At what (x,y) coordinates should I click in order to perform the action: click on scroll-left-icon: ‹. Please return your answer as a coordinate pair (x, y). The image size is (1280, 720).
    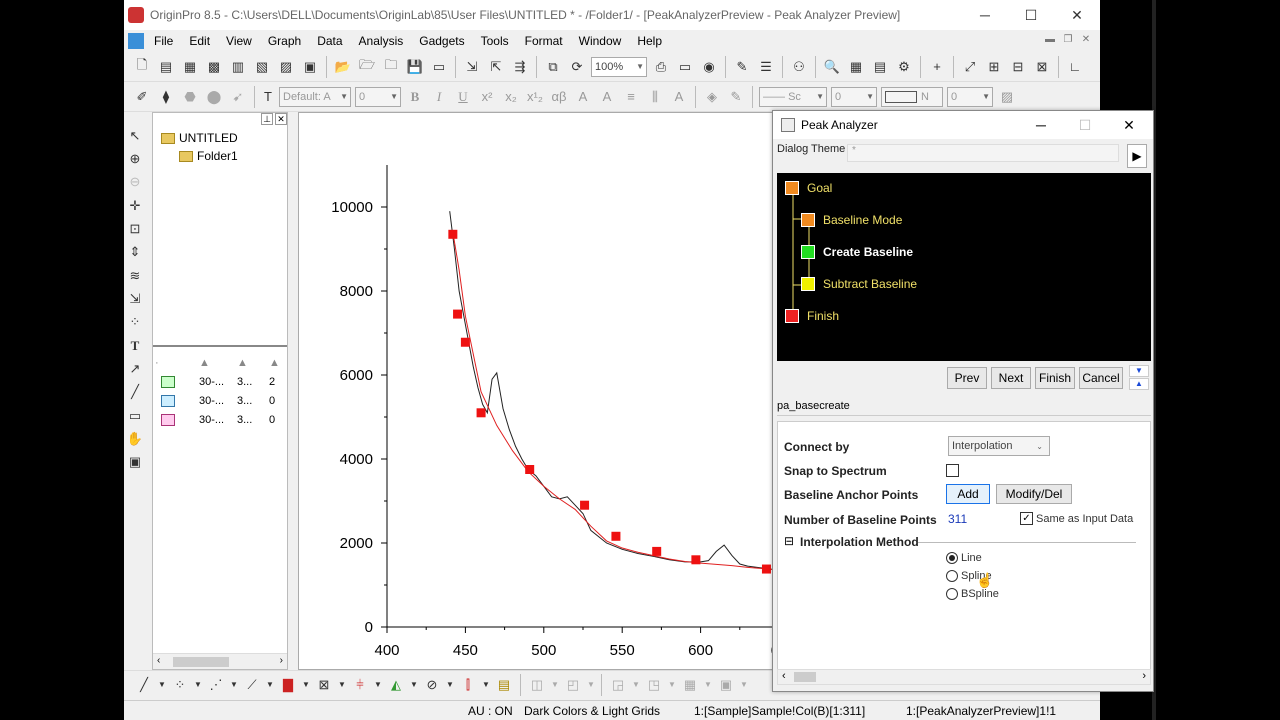
    Looking at the image, I should click on (158, 660).